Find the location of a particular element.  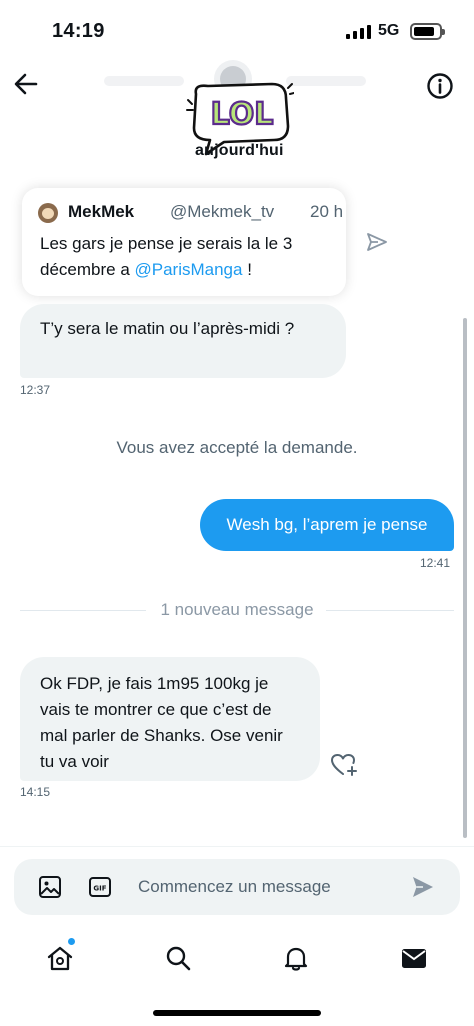

system-message: Vous avez accepté la demande. is located at coordinates (237, 447).